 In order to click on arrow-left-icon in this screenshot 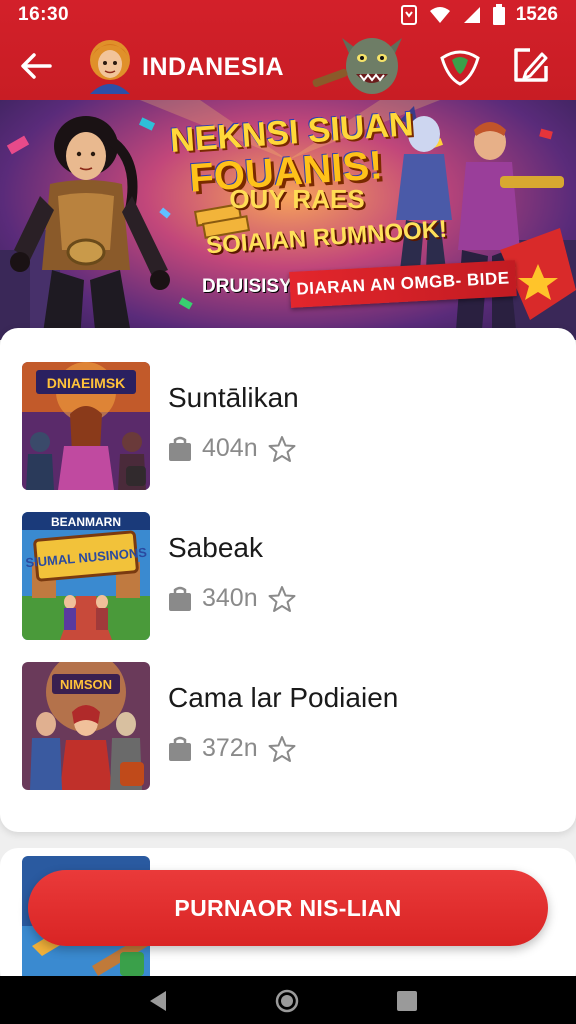, I will do `click(36, 66)`.